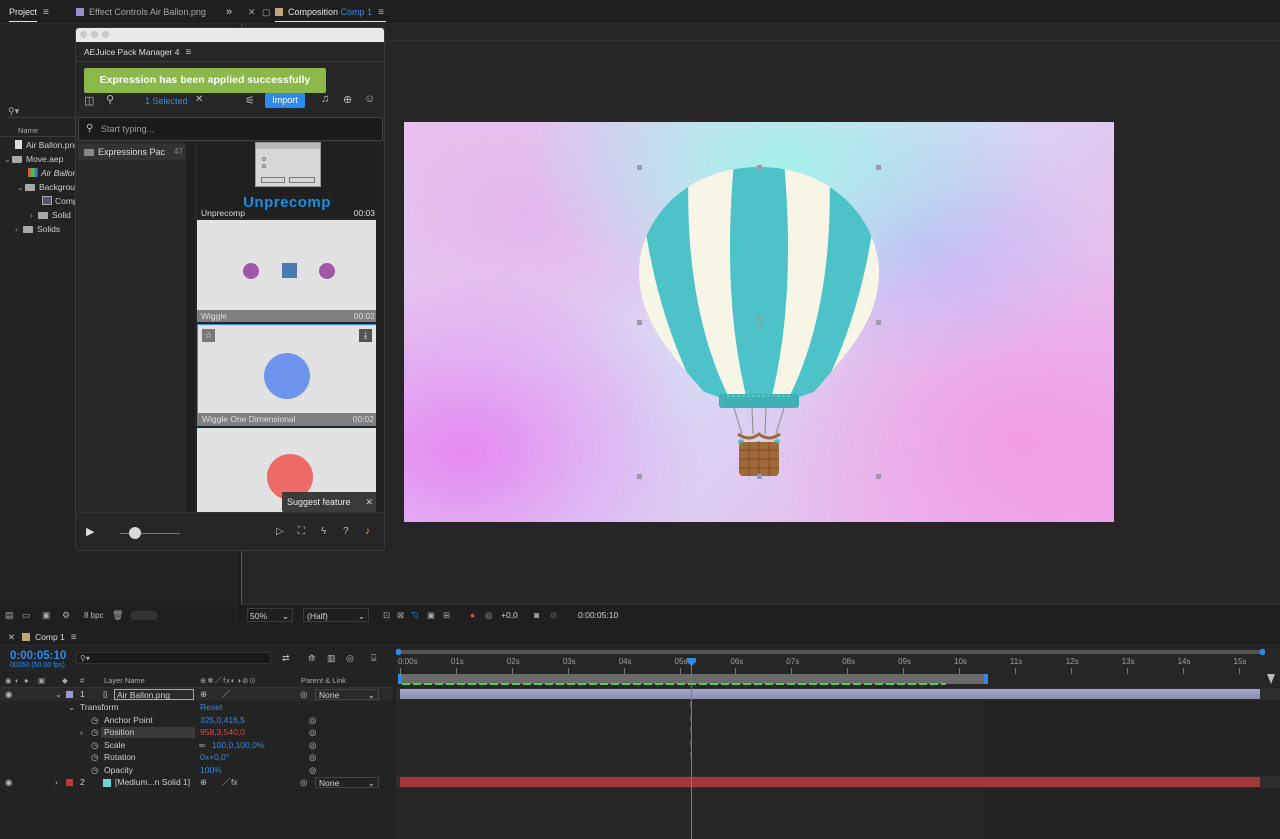 The height and width of the screenshot is (839, 1280). What do you see at coordinates (214, 757) in the screenshot?
I see `property-value: 0x+0,0°` at bounding box center [214, 757].